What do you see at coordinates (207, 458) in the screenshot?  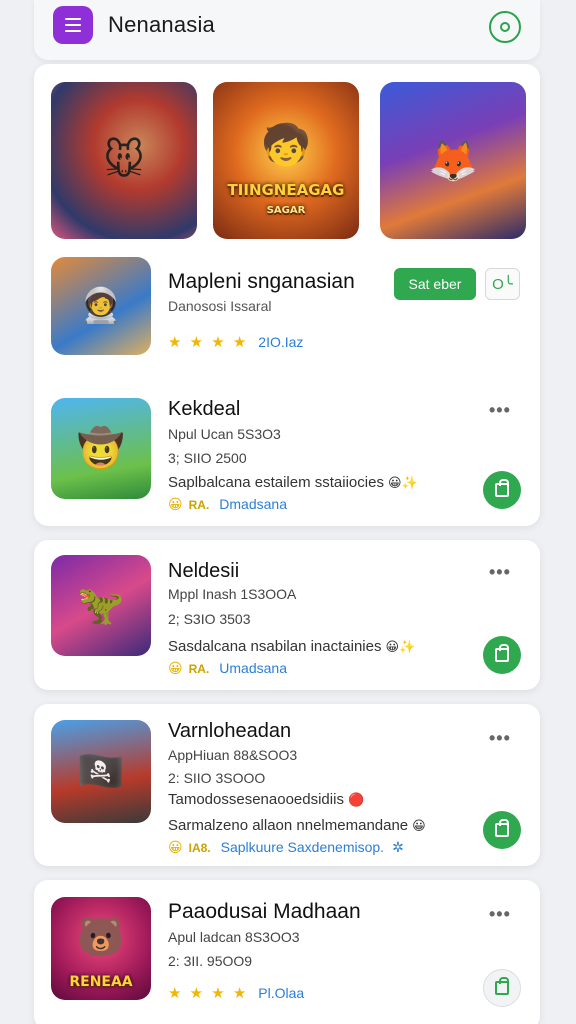 I see `app-meta: 3; SIIO 2500` at bounding box center [207, 458].